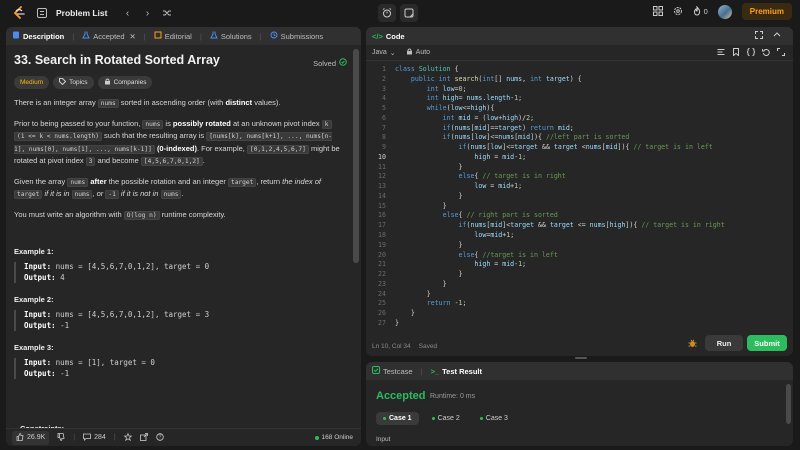  Describe the element at coordinates (724, 343) in the screenshot. I see `run-button: Run` at that location.